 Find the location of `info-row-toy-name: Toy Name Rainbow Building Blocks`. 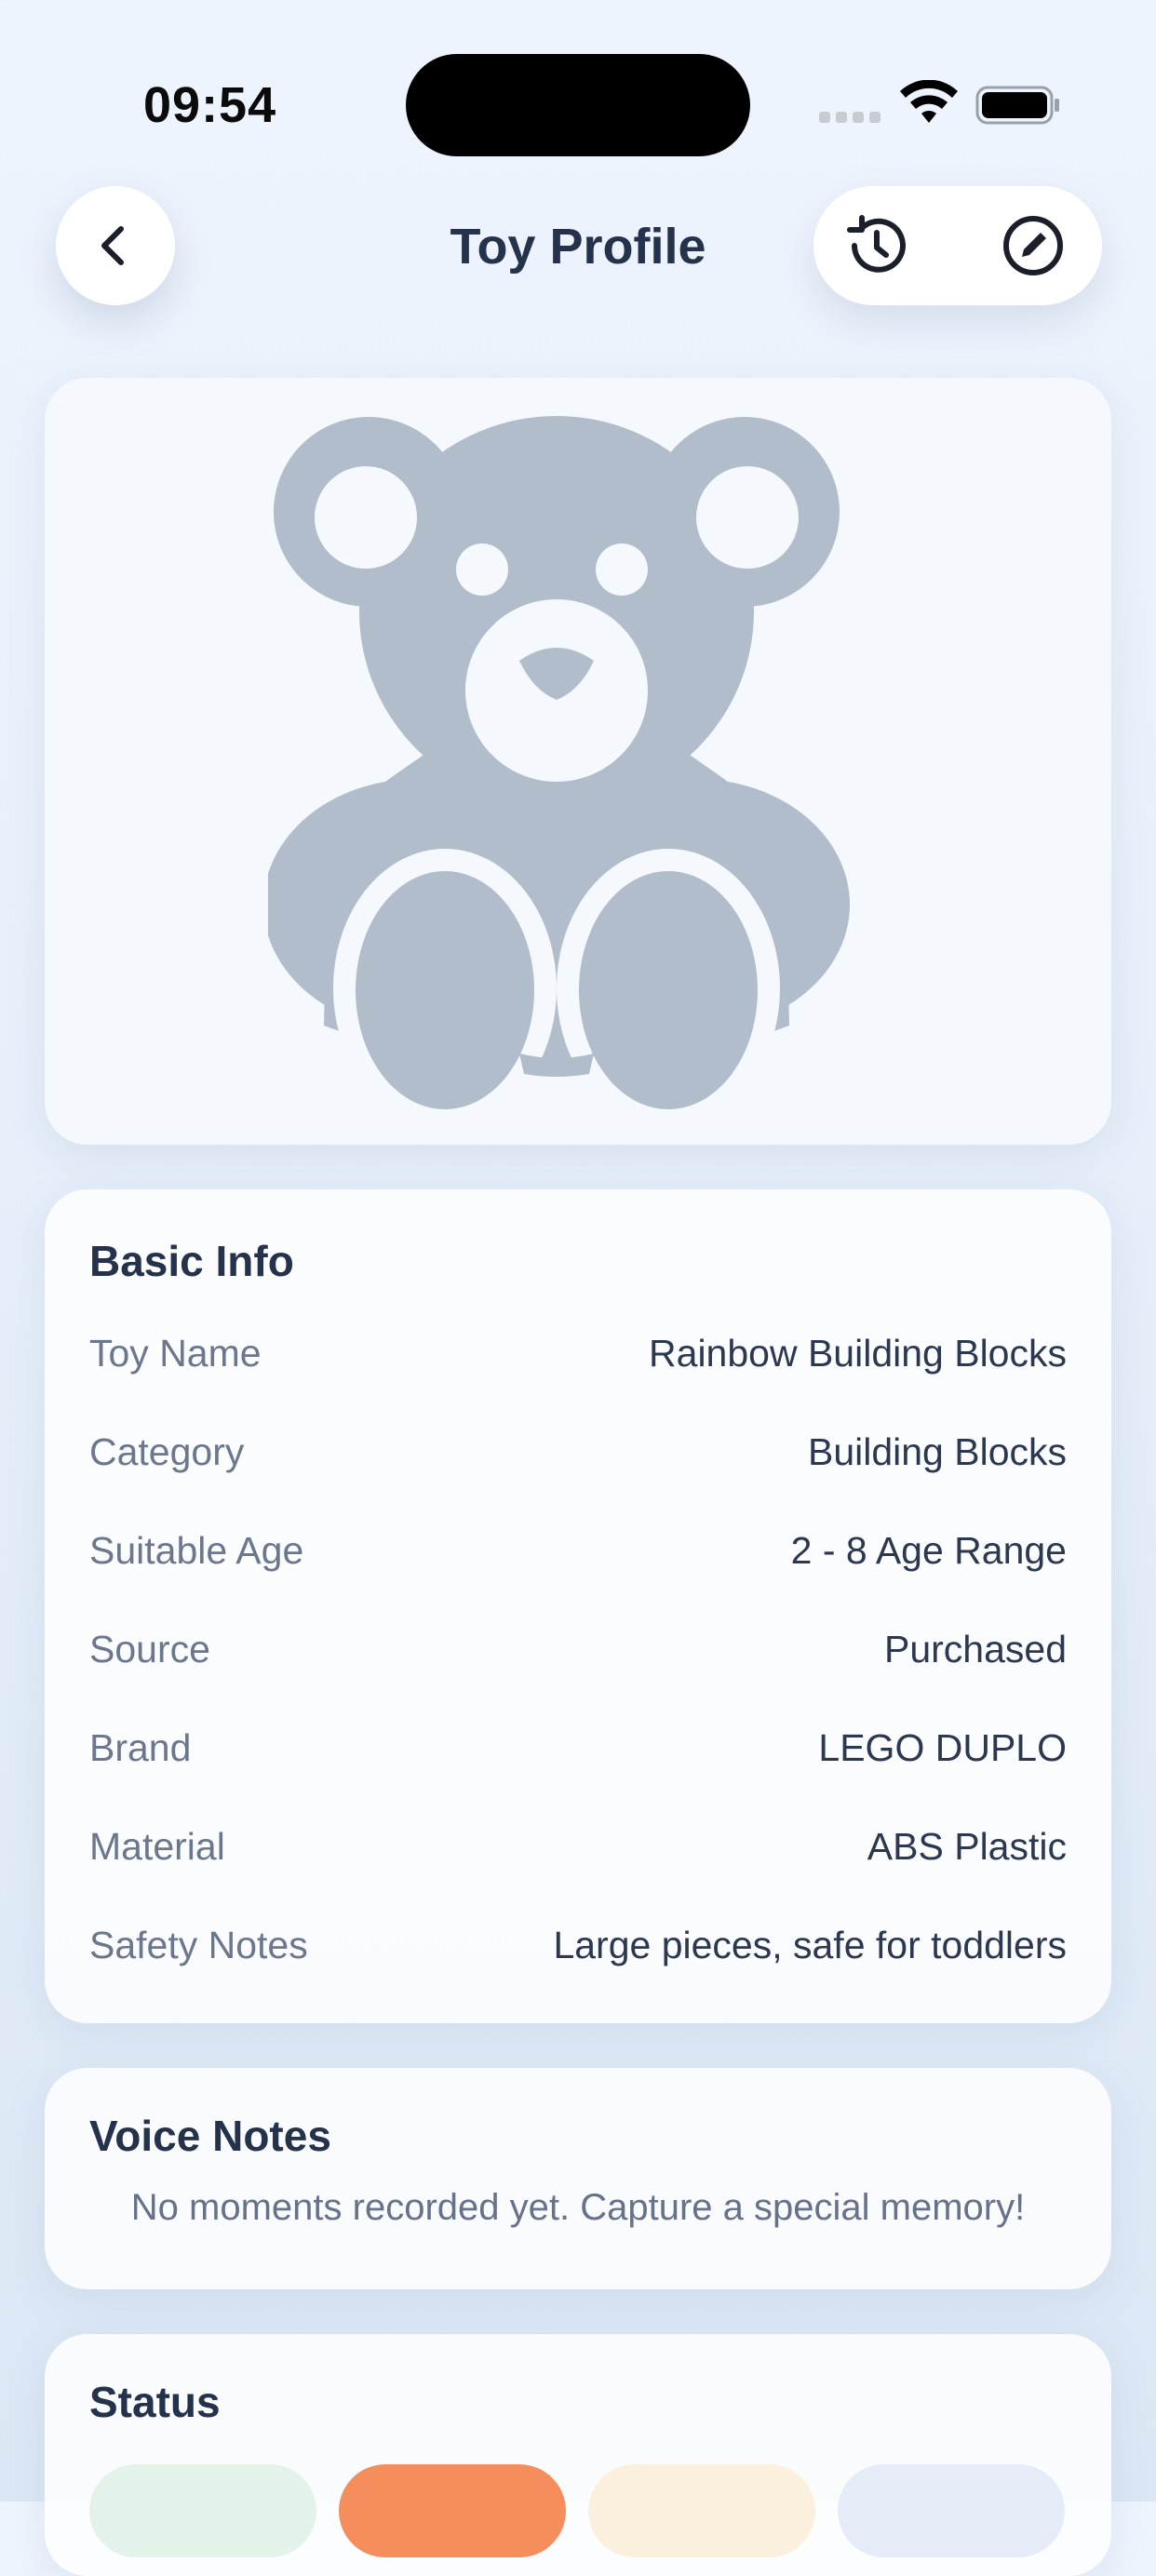

info-row-toy-name: Toy Name Rainbow Building Blocks is located at coordinates (578, 1353).